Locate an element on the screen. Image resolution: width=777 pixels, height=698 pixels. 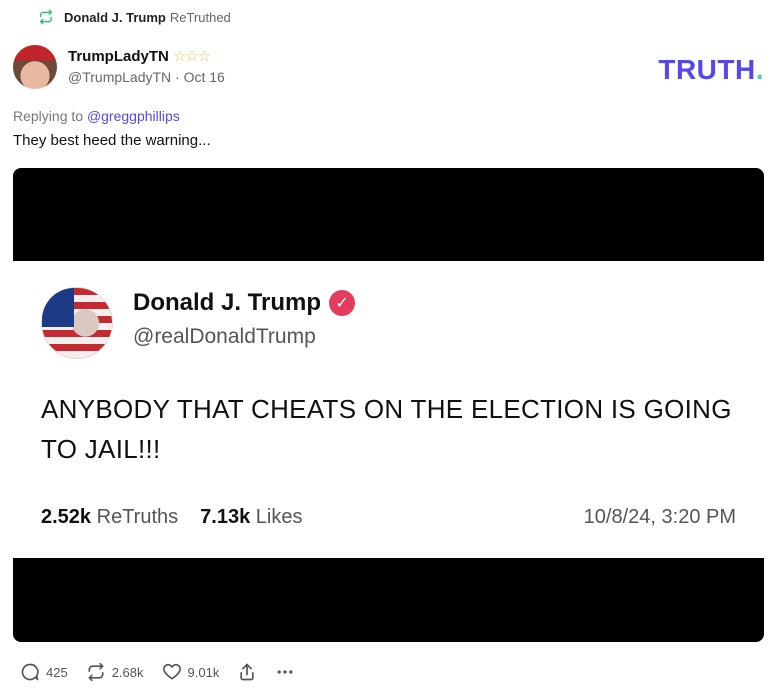
ellipsis-icon is located at coordinates (285, 672).